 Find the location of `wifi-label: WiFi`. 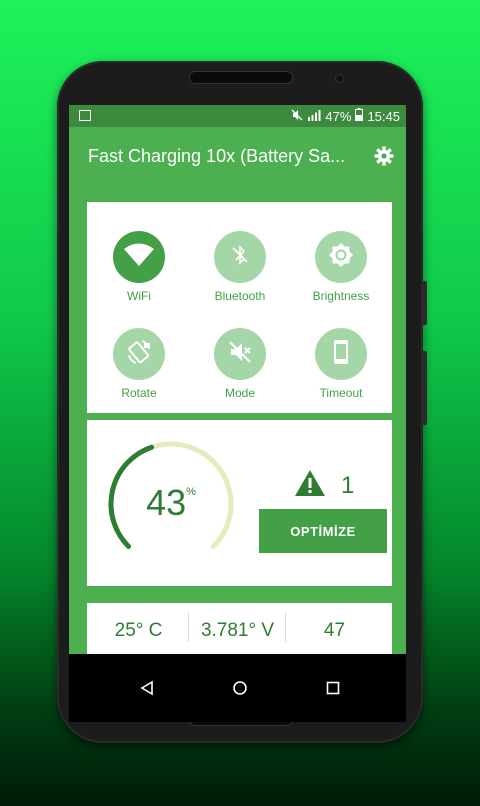

wifi-label: WiFi is located at coordinates (139, 296).